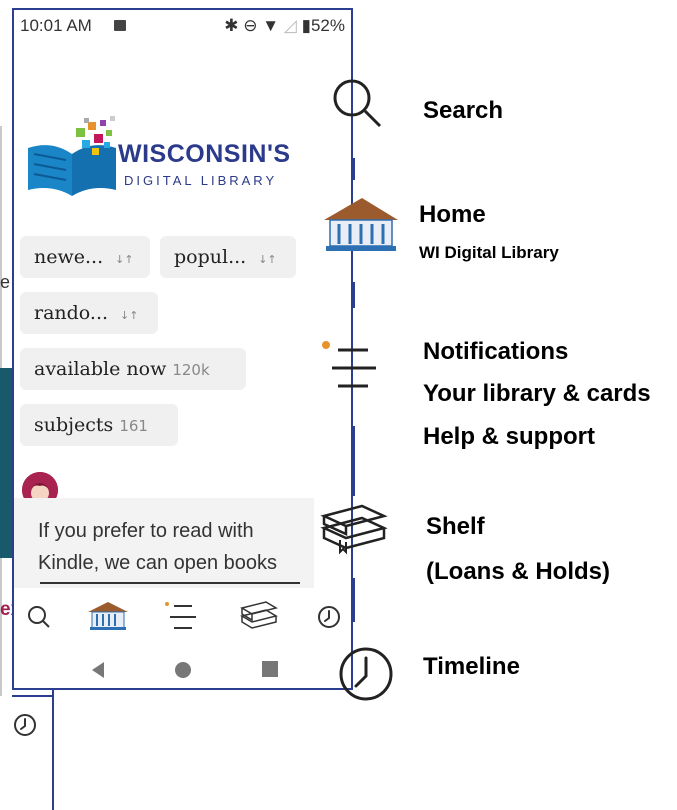  What do you see at coordinates (489, 252) in the screenshot?
I see `legend-home-sublabel: WI Digital Library` at bounding box center [489, 252].